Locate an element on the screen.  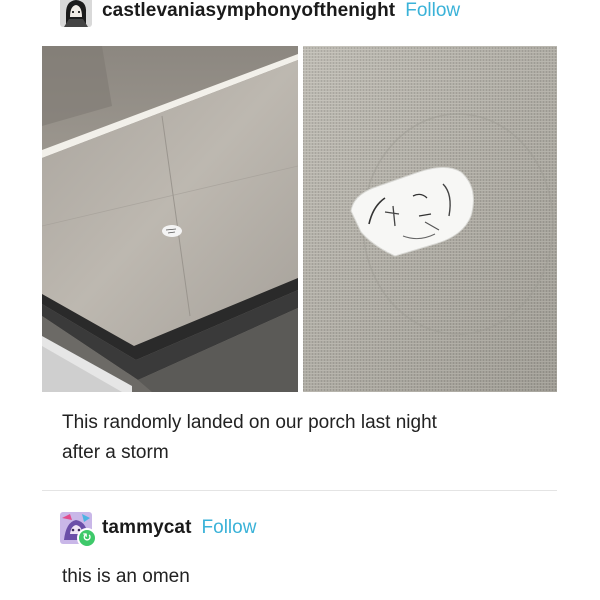
divider is located at coordinates (299, 490).